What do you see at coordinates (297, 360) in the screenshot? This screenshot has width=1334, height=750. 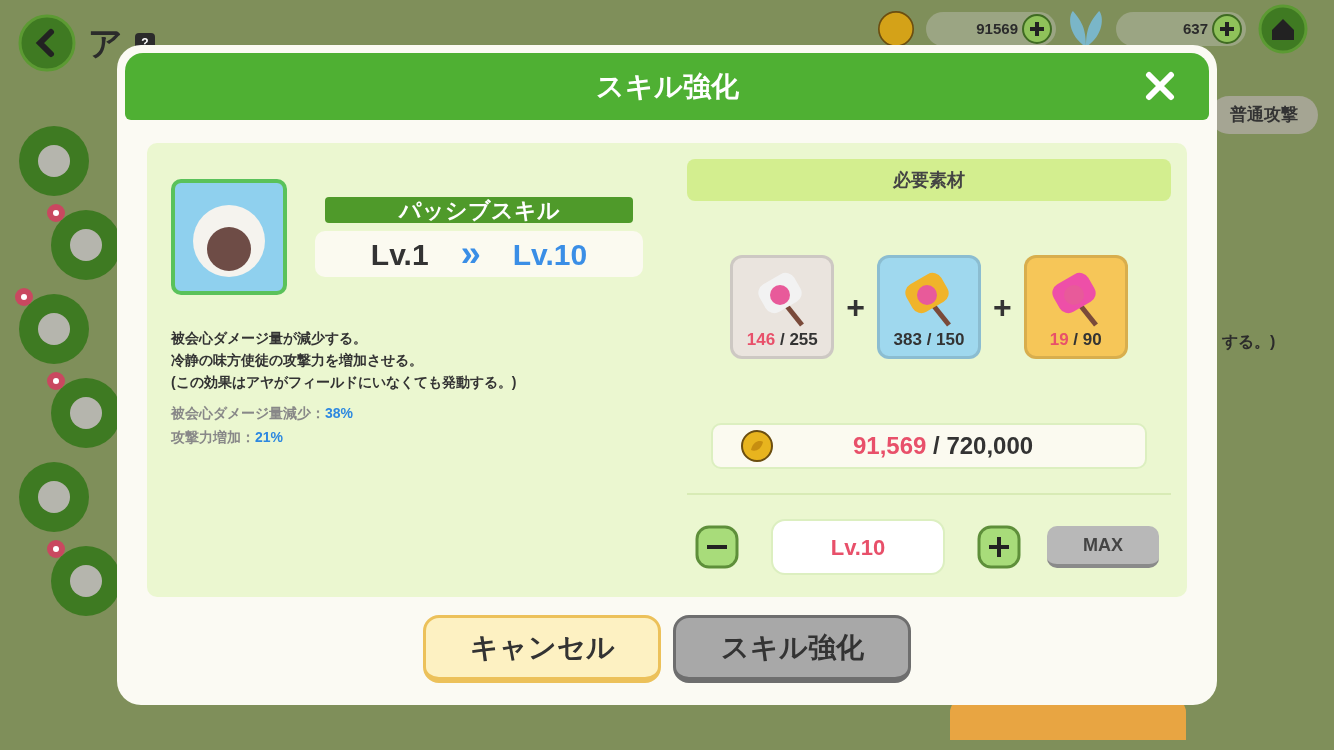 I see `skill-description-line: 冷静の味方使徒の攻撃力を増加させる。` at bounding box center [297, 360].